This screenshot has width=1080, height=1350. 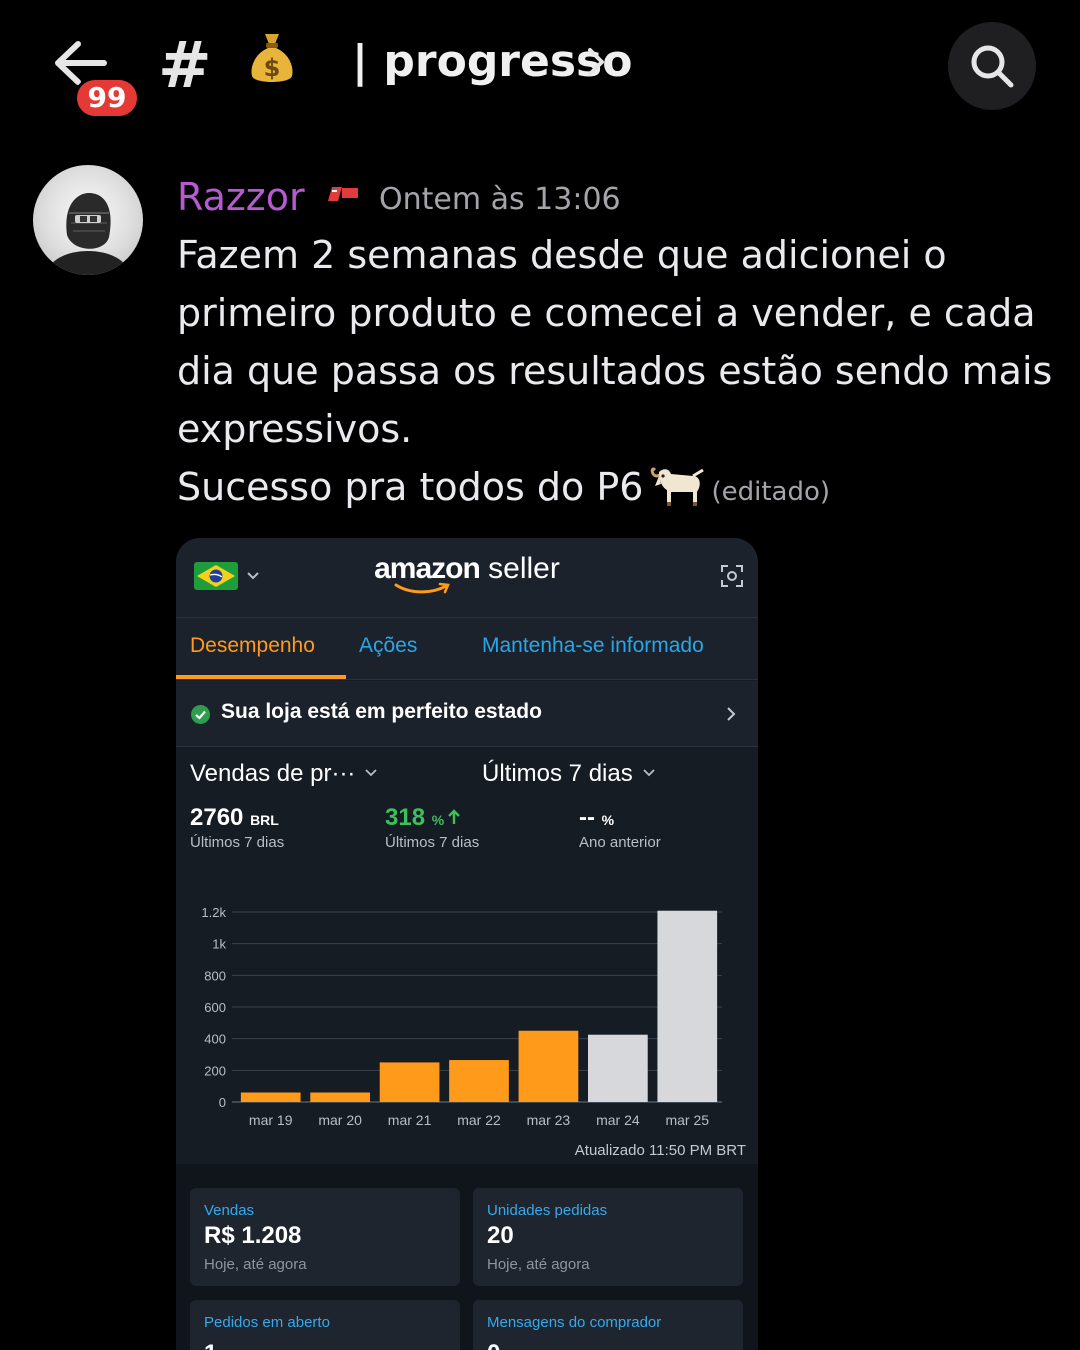 What do you see at coordinates (500, 1235) in the screenshot?
I see `tile-value: 20` at bounding box center [500, 1235].